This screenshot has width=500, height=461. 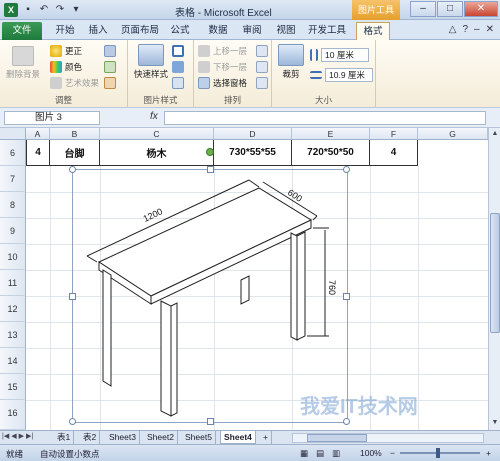 I want to click on sheet-tab-sheet5: Sheet5, so click(x=199, y=437).